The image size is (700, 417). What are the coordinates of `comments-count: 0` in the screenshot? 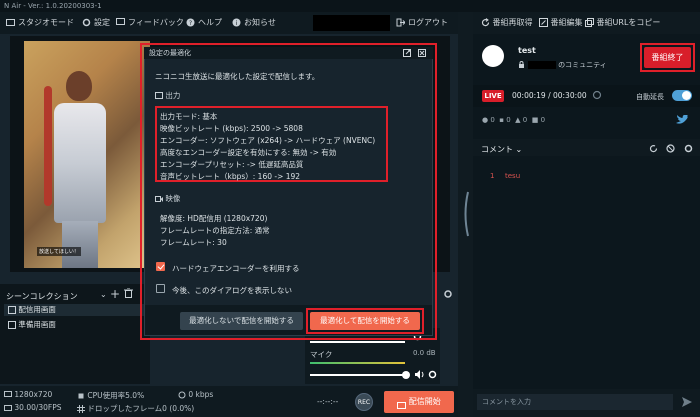 It's located at (508, 120).